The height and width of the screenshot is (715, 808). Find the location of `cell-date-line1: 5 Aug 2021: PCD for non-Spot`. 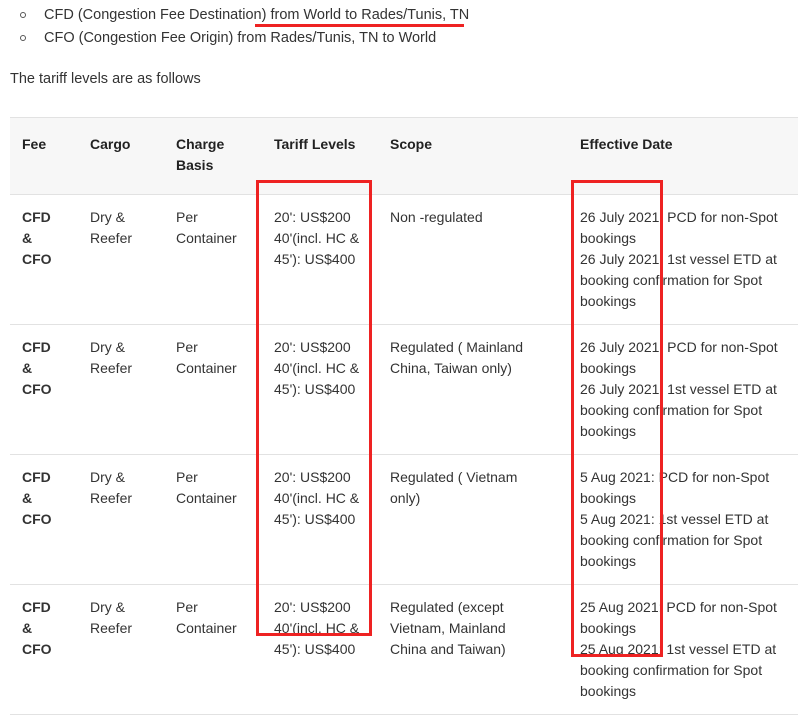

cell-date-line1: 5 Aug 2021: PCD for non-Spot is located at coordinates (675, 477).